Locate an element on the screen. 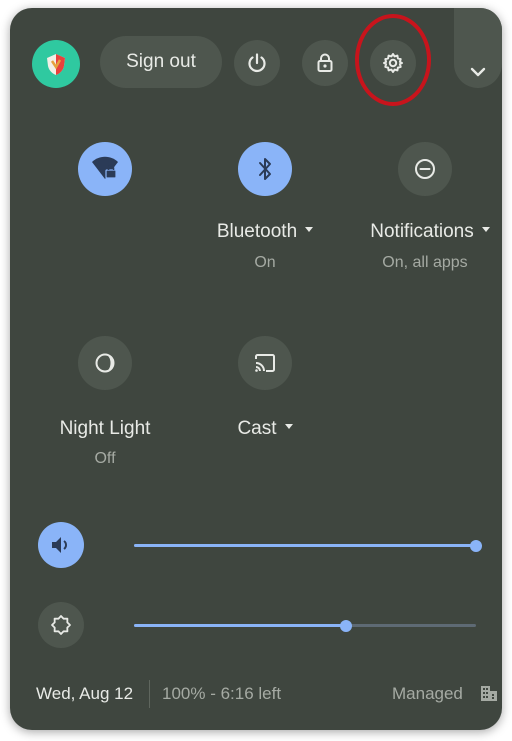 This screenshot has height=741, width=512. lock-button is located at coordinates (325, 63).